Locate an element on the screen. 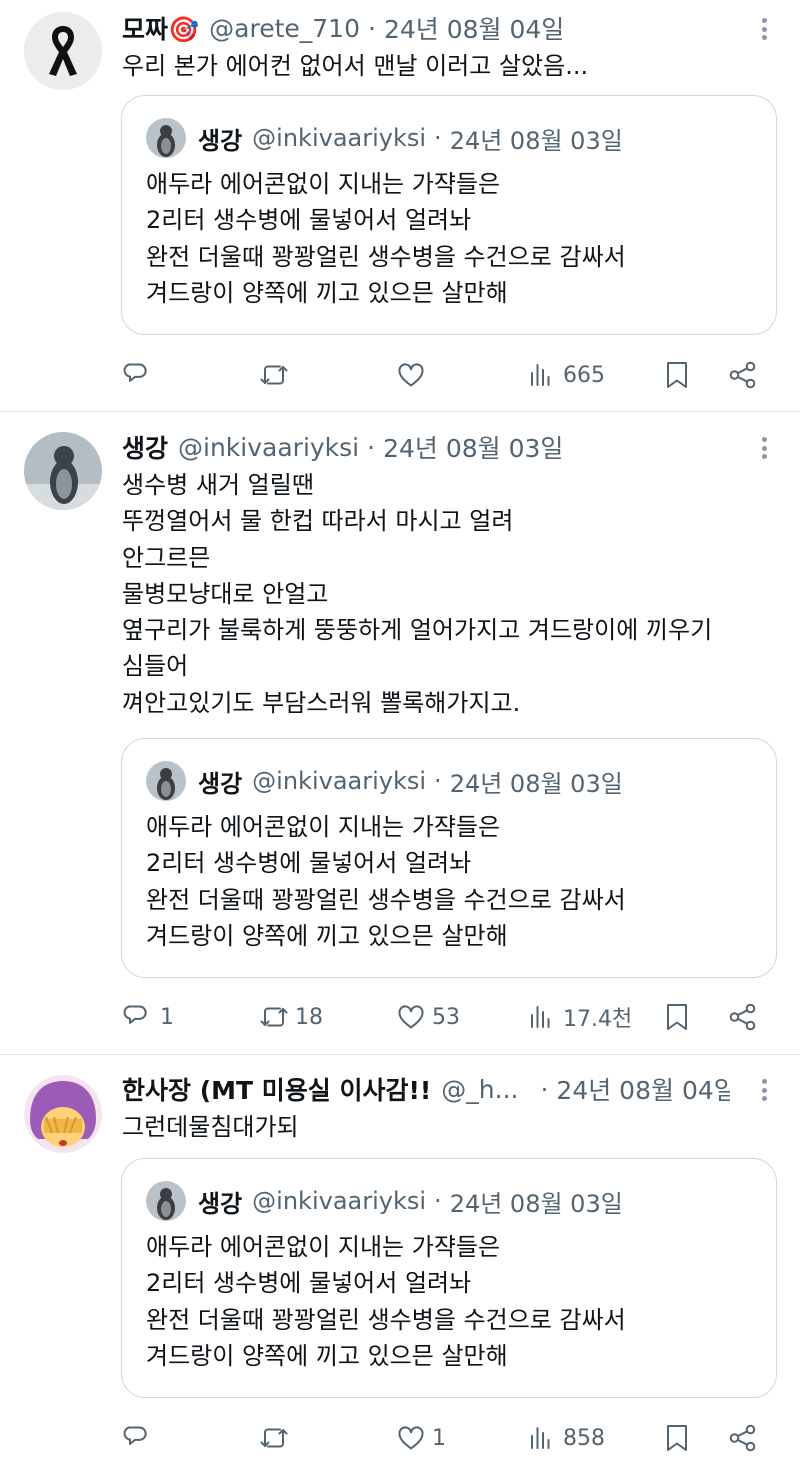  reply-button: 1 is located at coordinates (148, 1017).